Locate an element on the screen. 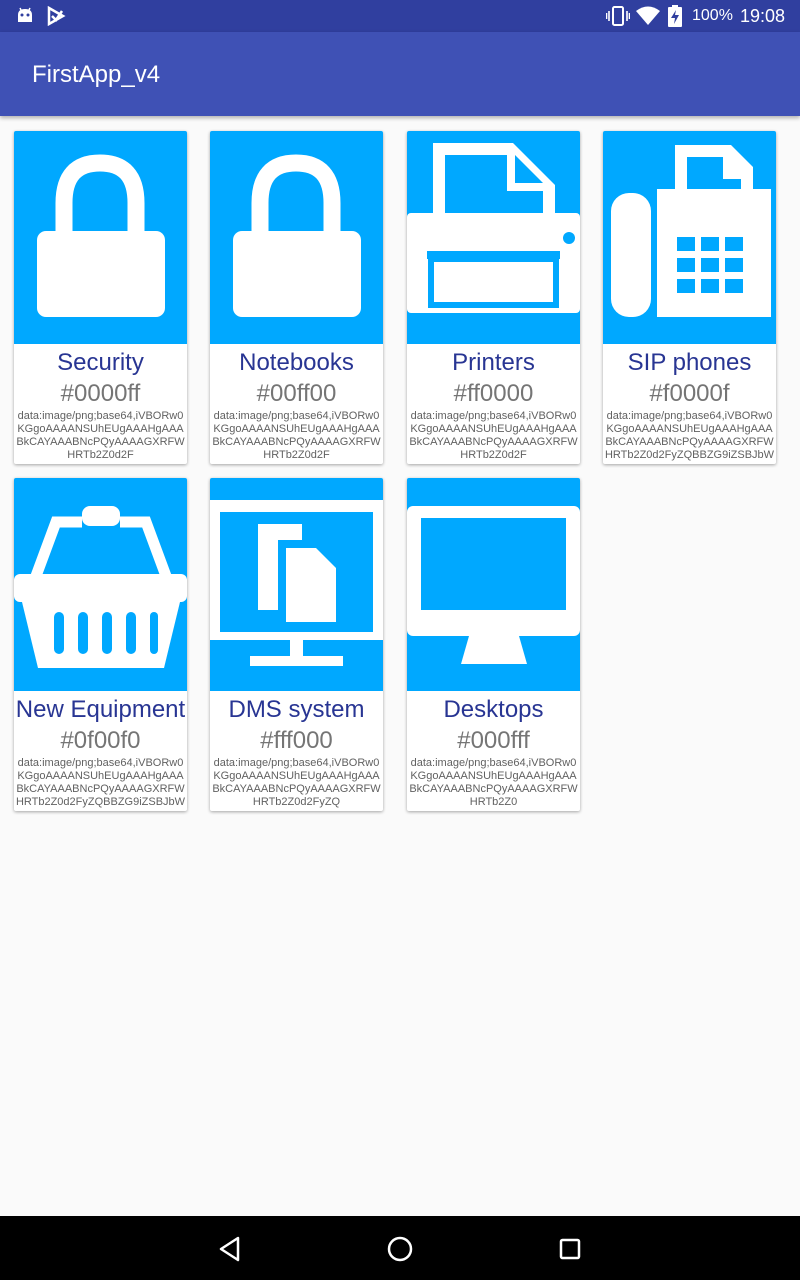 The height and width of the screenshot is (1280, 800). wifi-icon is located at coordinates (648, 15).